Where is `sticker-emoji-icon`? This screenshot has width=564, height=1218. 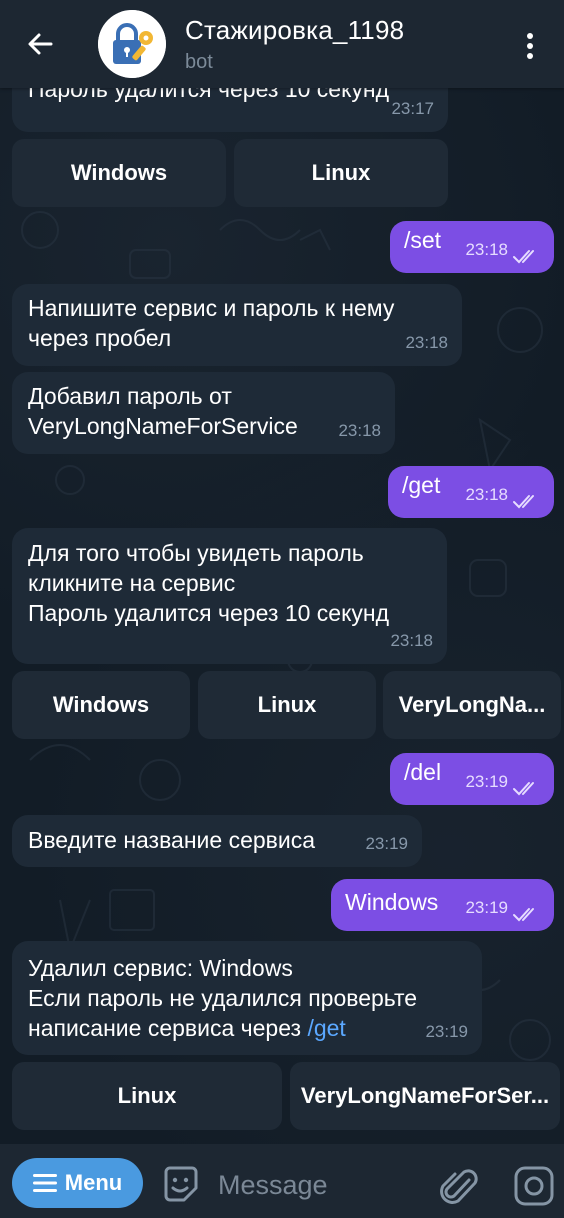
sticker-emoji-icon is located at coordinates (181, 1185).